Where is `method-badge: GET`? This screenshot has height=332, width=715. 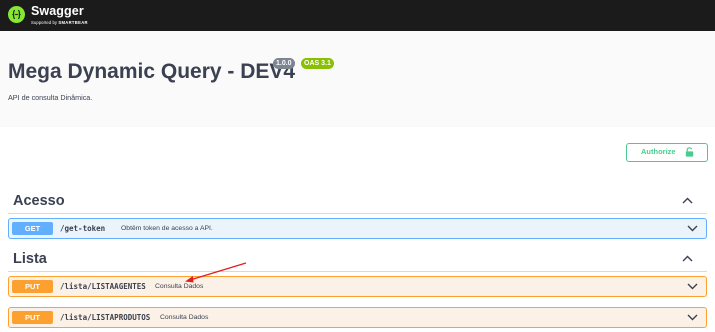 method-badge: GET is located at coordinates (32, 228).